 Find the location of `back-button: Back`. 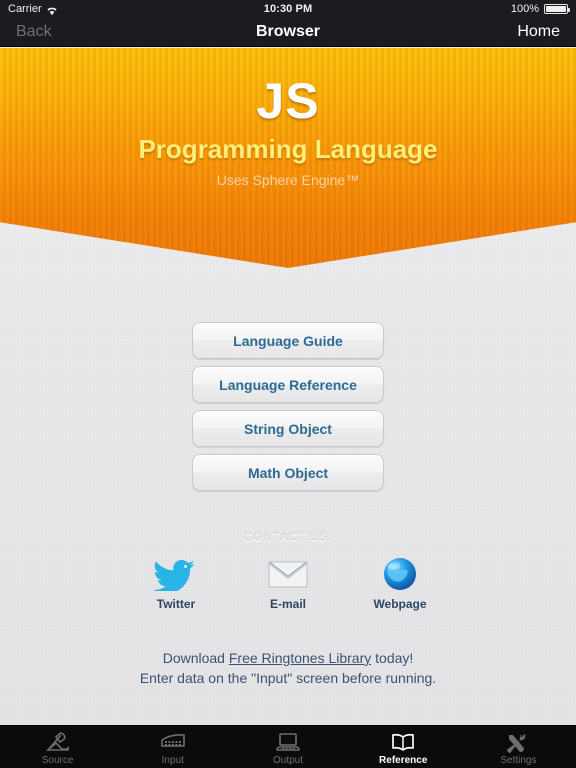

back-button: Back is located at coordinates (68, 32).